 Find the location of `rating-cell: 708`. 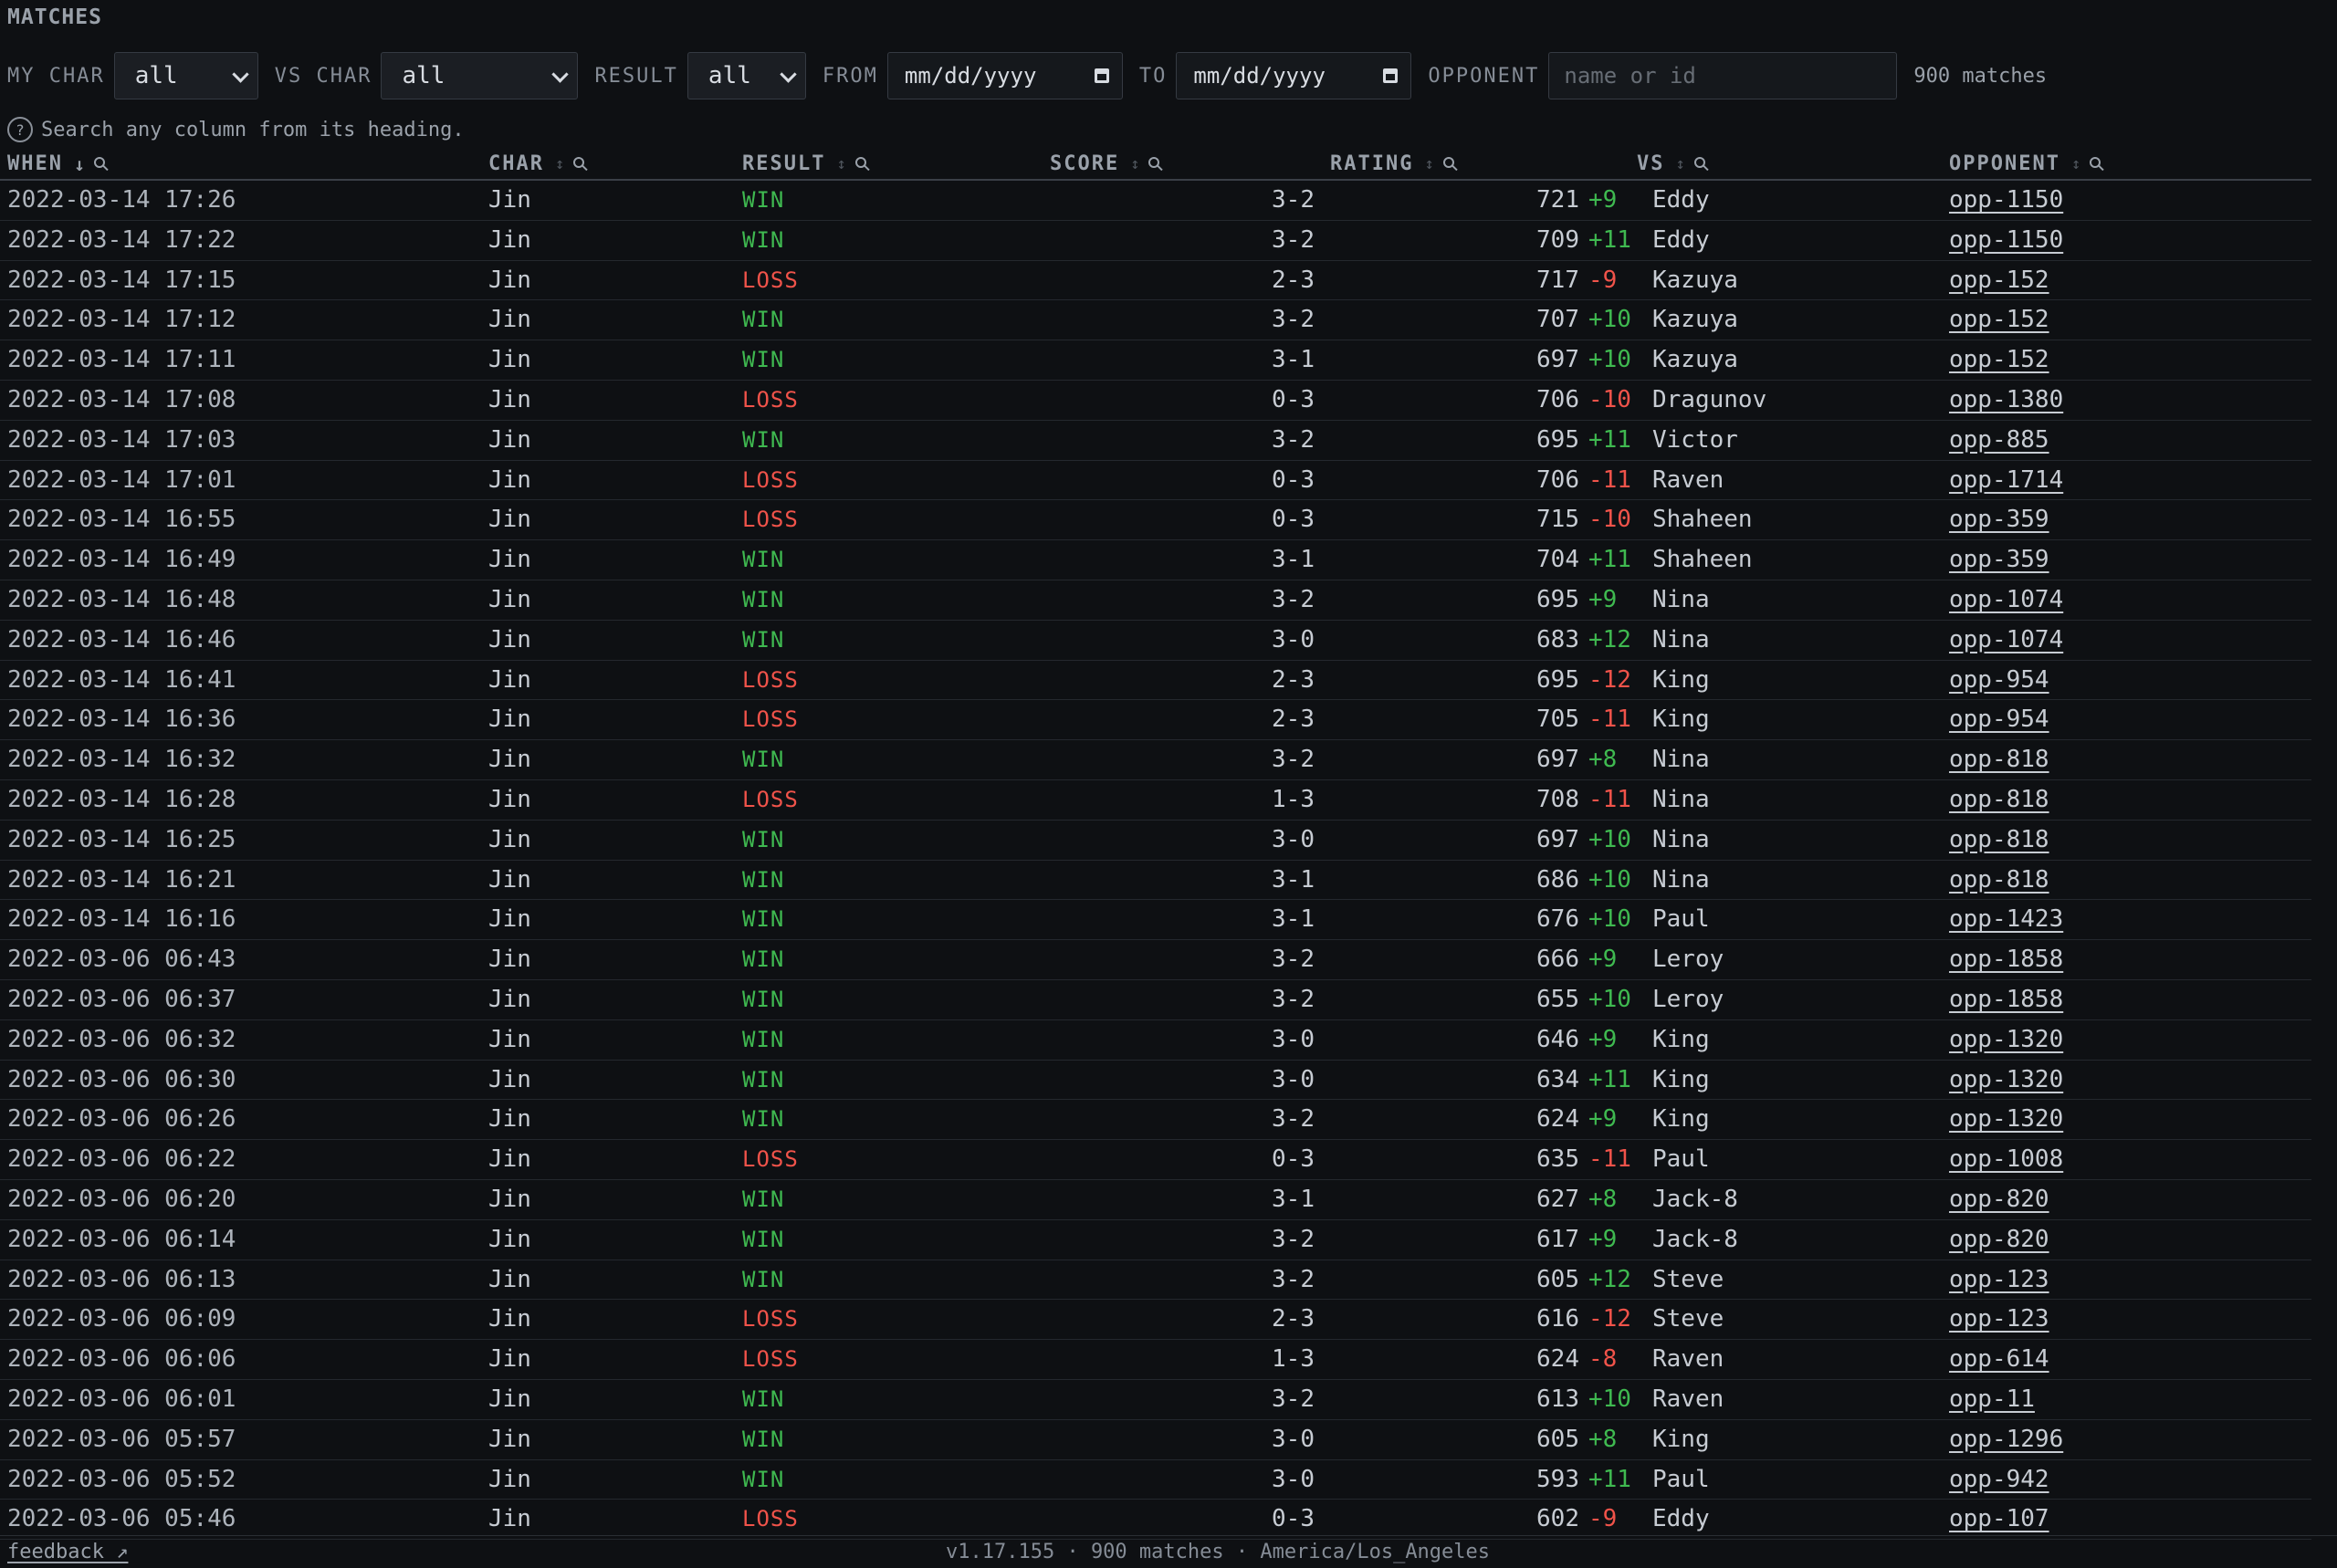

rating-cell: 708 is located at coordinates (1557, 799).